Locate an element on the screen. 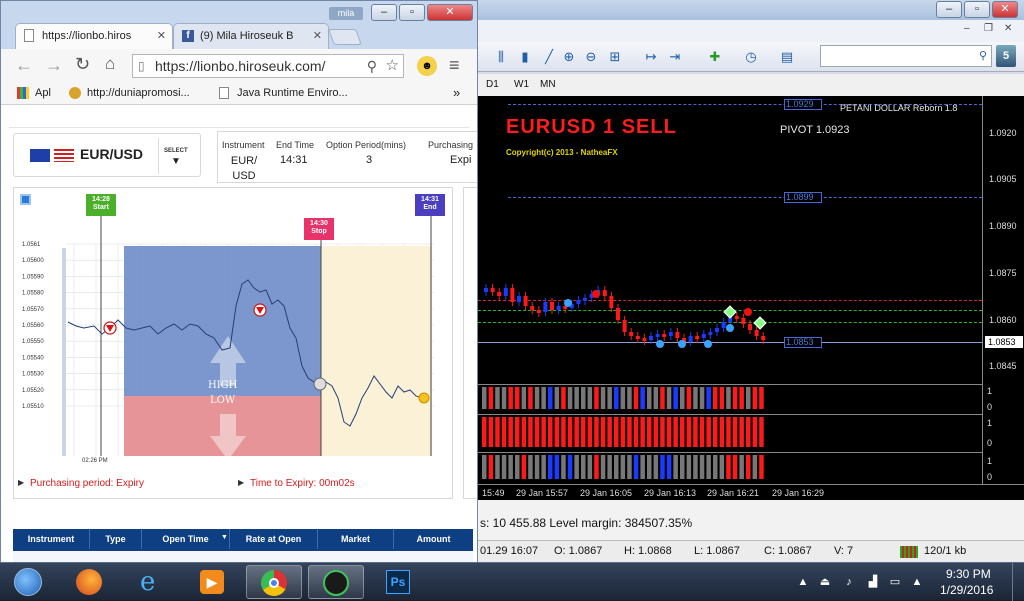 The width and height of the screenshot is (1024, 601). clock-time: 9:30 PM is located at coordinates (968, 574).